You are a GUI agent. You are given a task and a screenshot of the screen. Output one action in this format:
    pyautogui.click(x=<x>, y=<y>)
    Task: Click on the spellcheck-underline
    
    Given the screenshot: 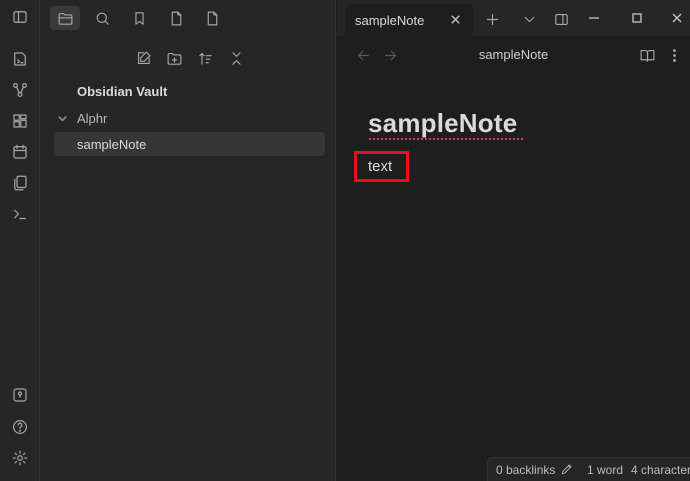 What is the action you would take?
    pyautogui.click(x=445, y=138)
    